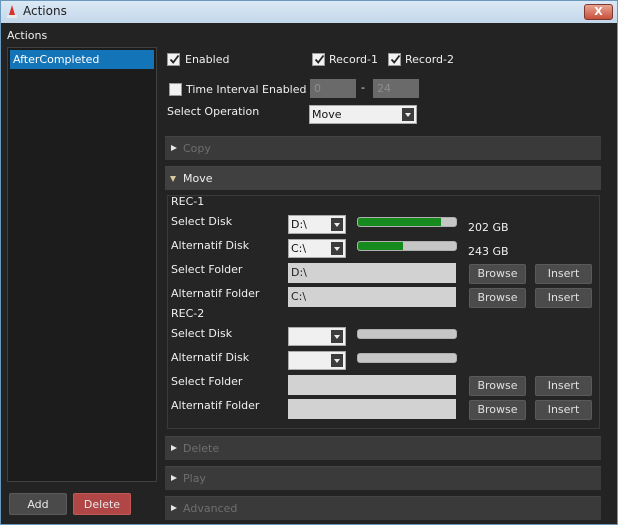  What do you see at coordinates (201, 448) in the screenshot?
I see `accordion-delete-label: Delete` at bounding box center [201, 448].